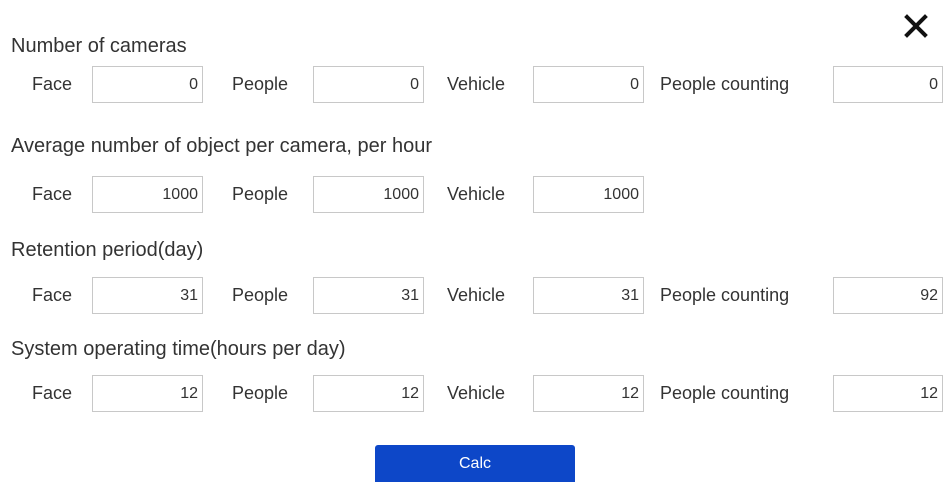  I want to click on operating-counting-input, so click(888, 393).